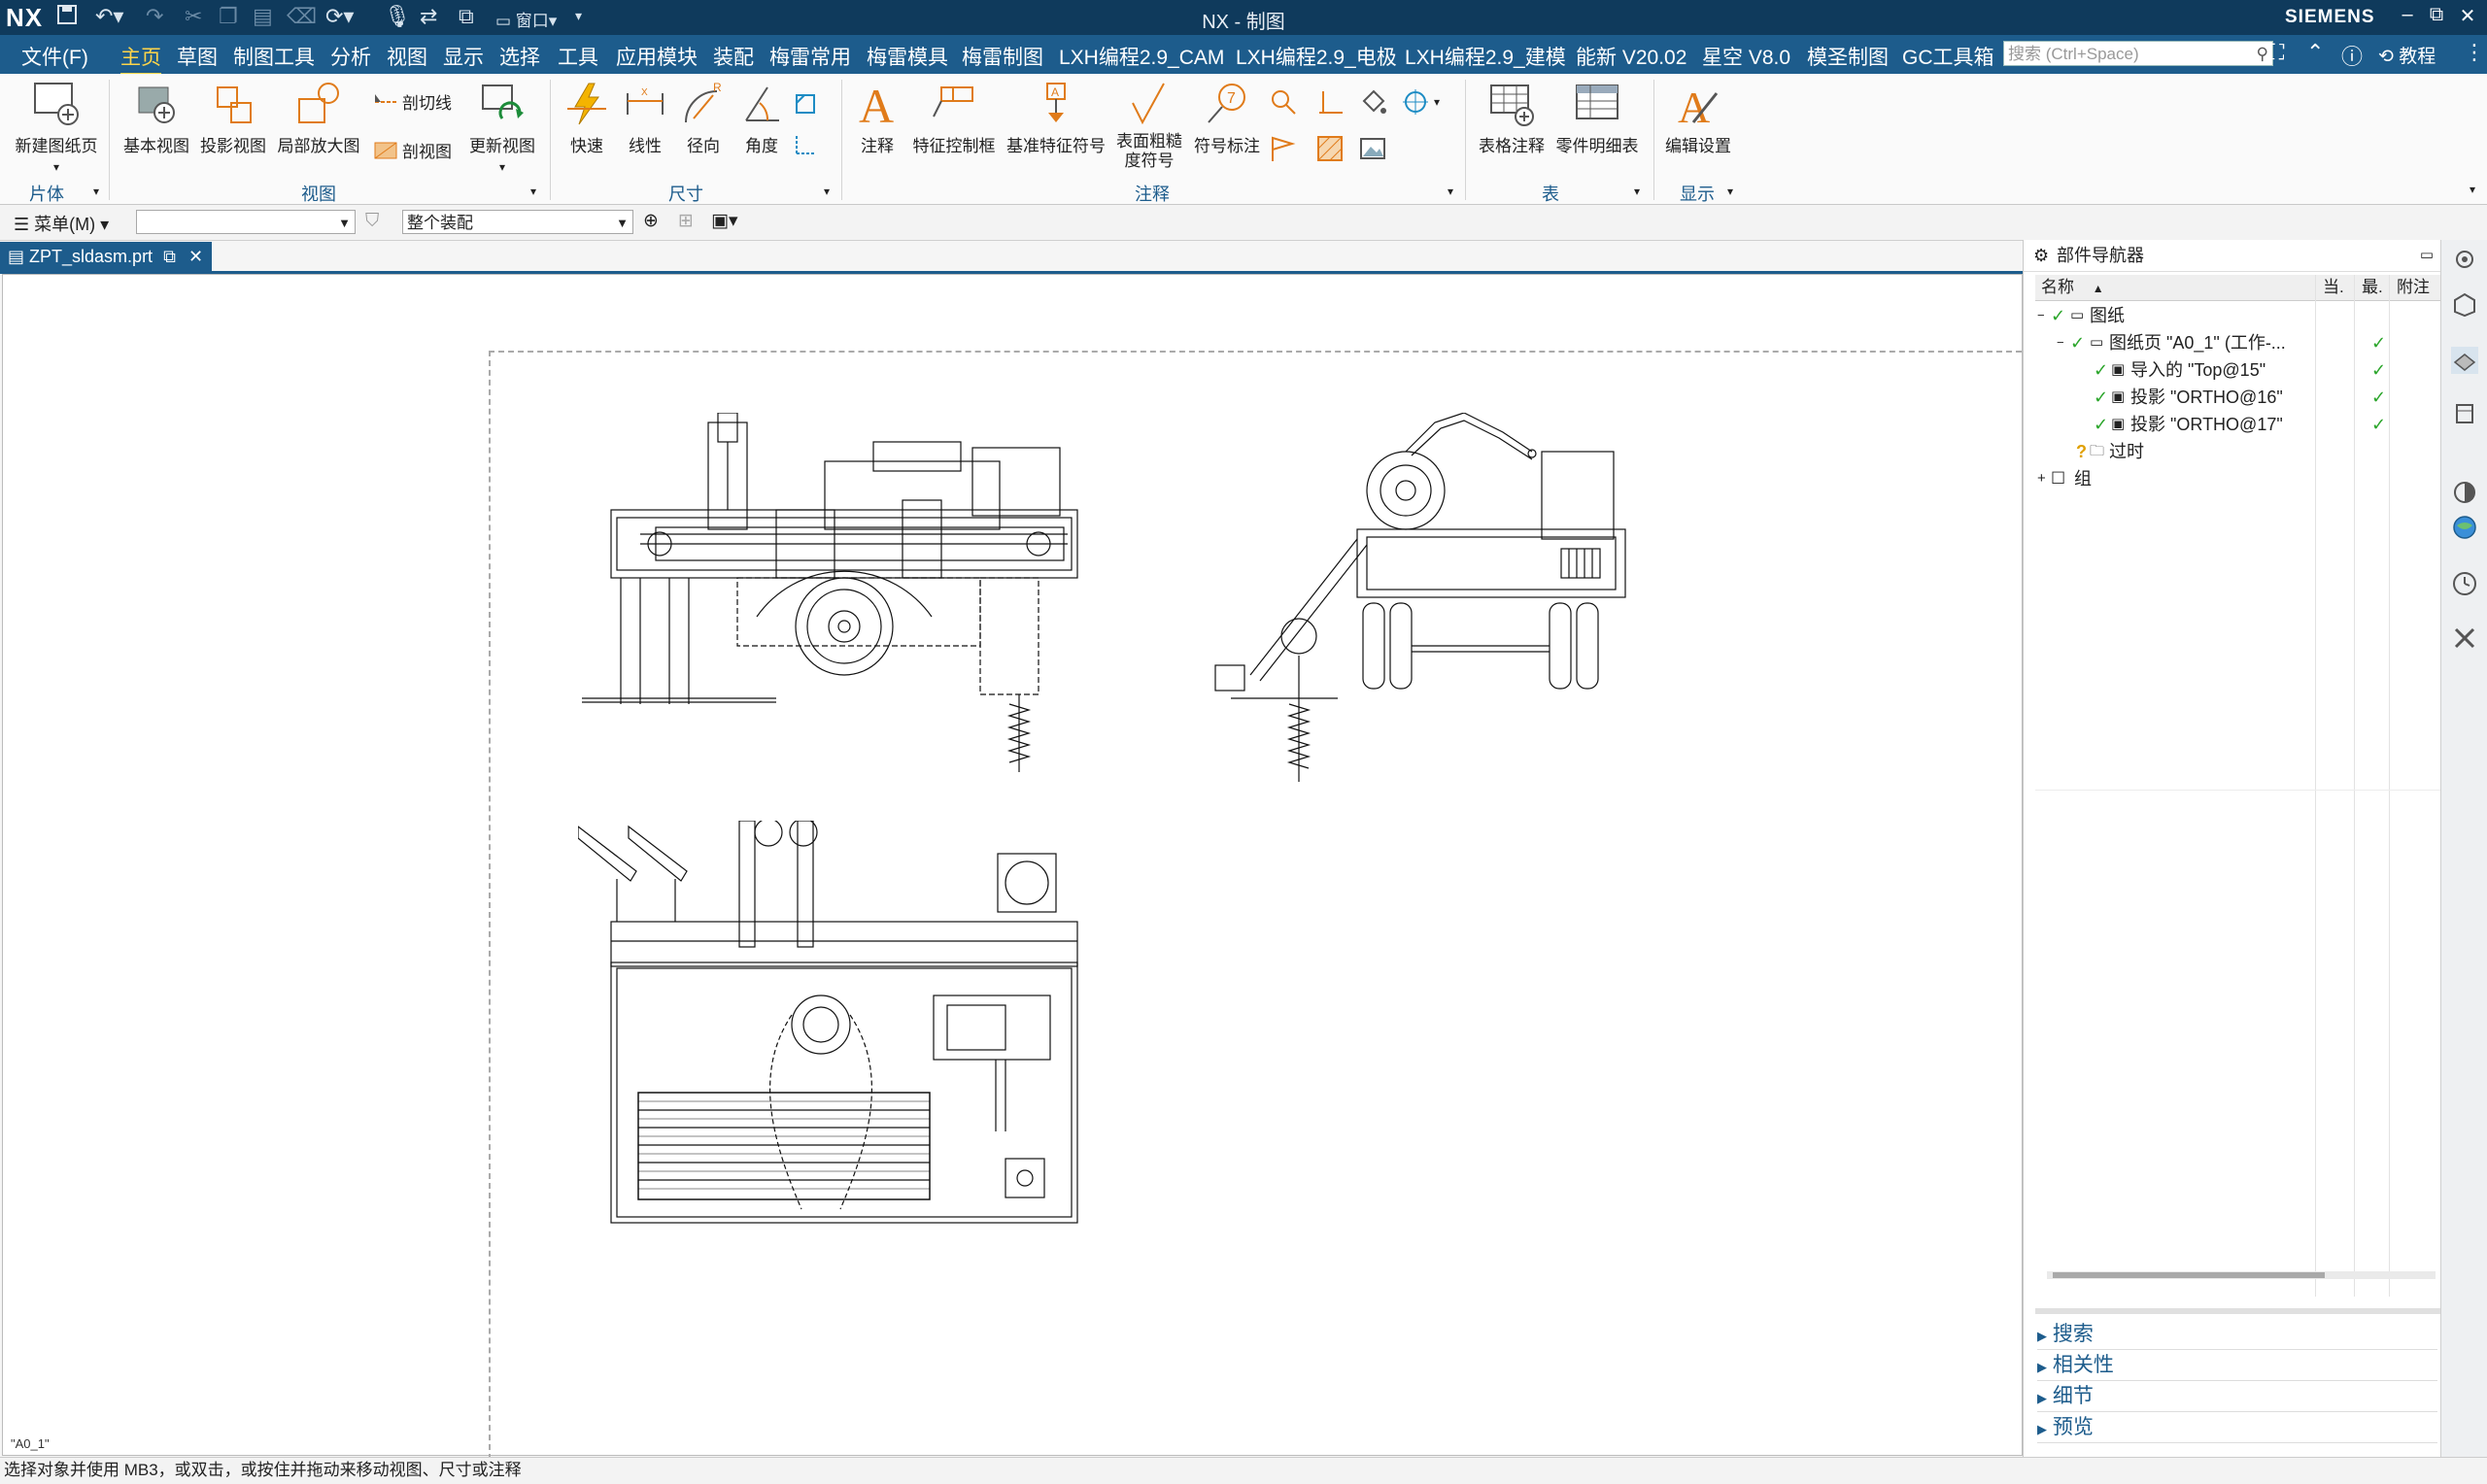 This screenshot has width=2487, height=1484. Describe the element at coordinates (61, 223) in the screenshot. I see `menu-button: ☰ 菜单(M) ▾` at that location.